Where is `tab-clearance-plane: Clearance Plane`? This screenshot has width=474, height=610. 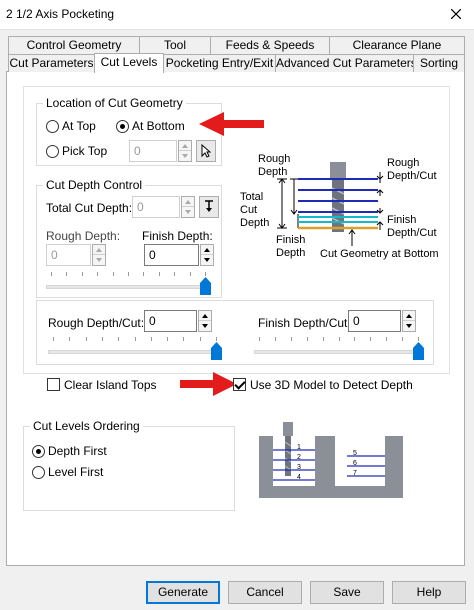 tab-clearance-plane: Clearance Plane is located at coordinates (397, 45).